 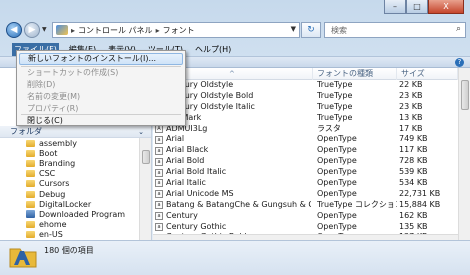 I want to click on breadcrumb: ▸ コントロール パネル ▸ フォント, so click(x=133, y=30).